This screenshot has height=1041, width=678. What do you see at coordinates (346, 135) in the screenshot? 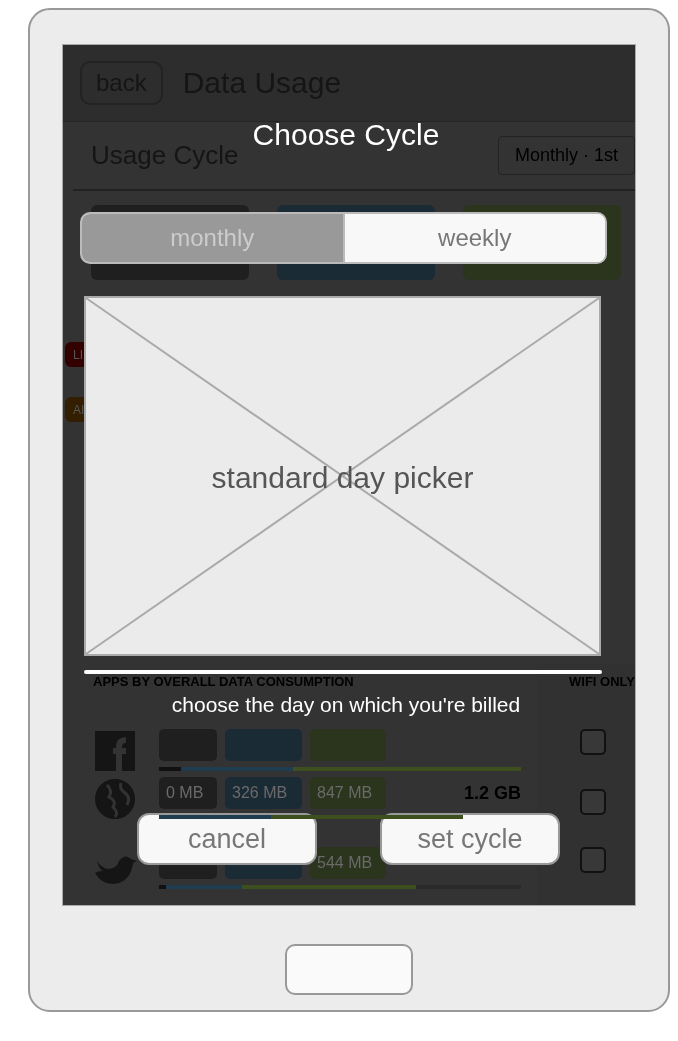
I see `dialog-title: Choose Cycle` at bounding box center [346, 135].